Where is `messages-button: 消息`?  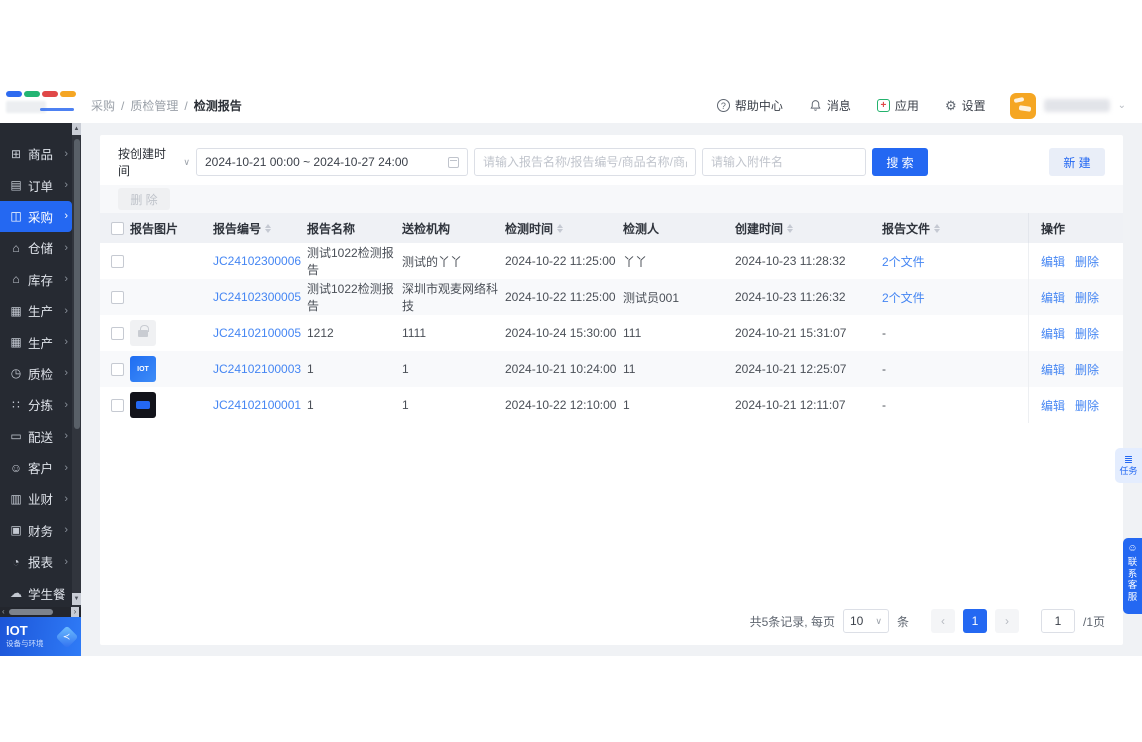
messages-button: 消息 is located at coordinates (830, 105).